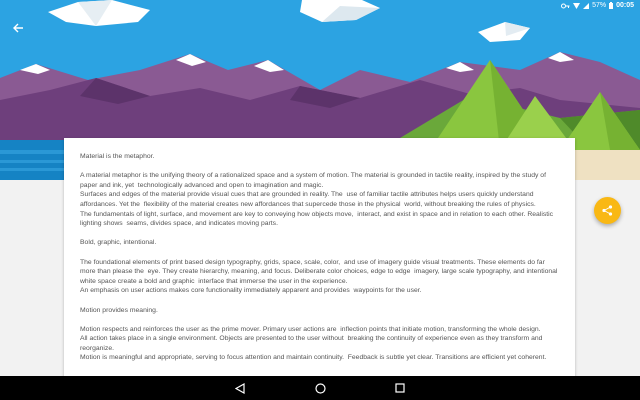  I want to click on wifi-icon, so click(577, 5).